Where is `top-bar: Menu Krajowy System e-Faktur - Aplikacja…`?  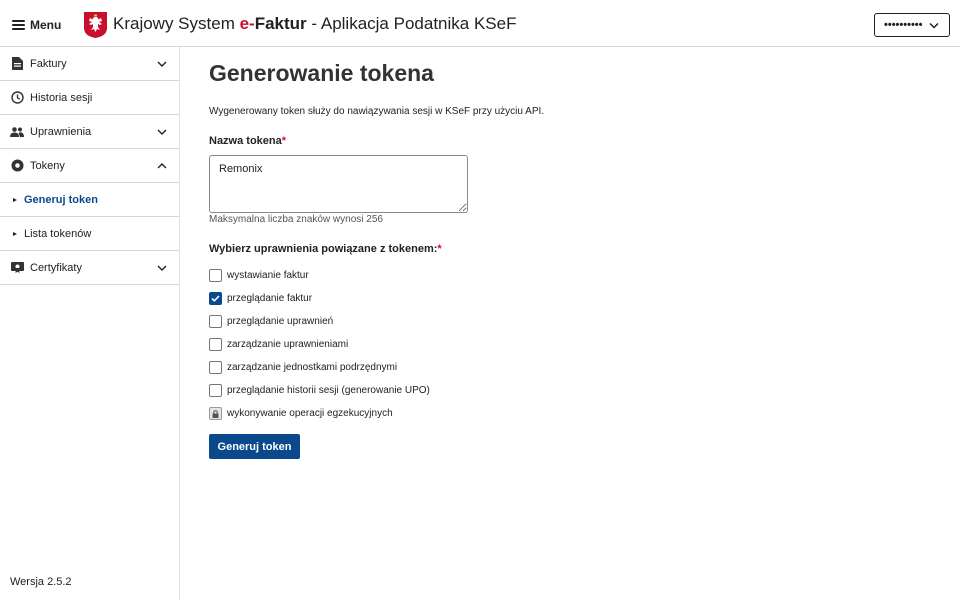
top-bar: Menu Krajowy System e-Faktur - Aplikacja… is located at coordinates (480, 23).